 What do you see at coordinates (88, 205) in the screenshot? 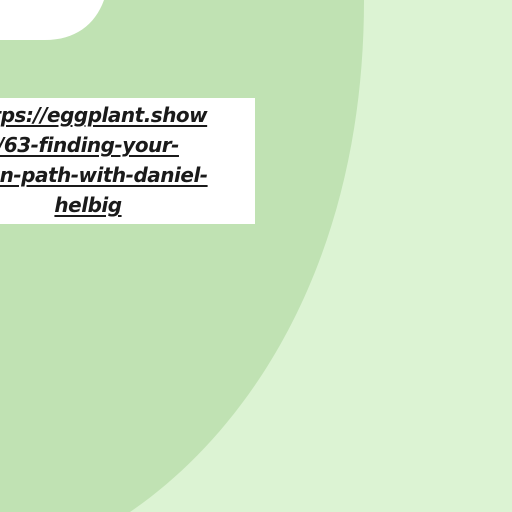
I see `link-line-4: helbig` at bounding box center [88, 205].